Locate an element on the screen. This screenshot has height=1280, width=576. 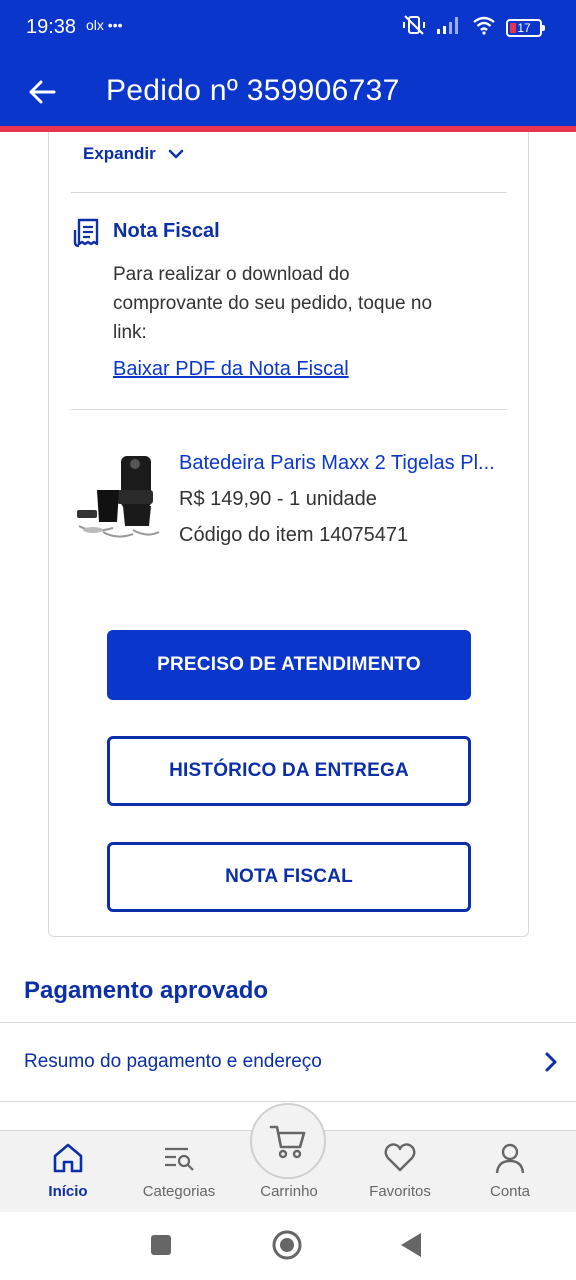
nav-label: Início is located at coordinates (68, 1191).